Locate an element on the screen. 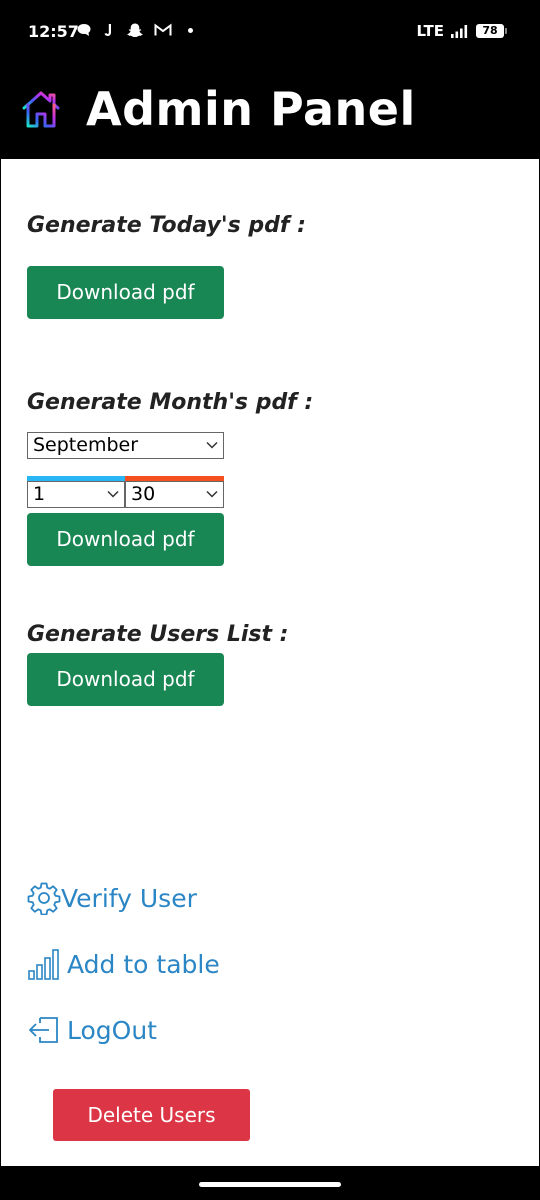  add-to-table-link: Add to table is located at coordinates (123, 964).